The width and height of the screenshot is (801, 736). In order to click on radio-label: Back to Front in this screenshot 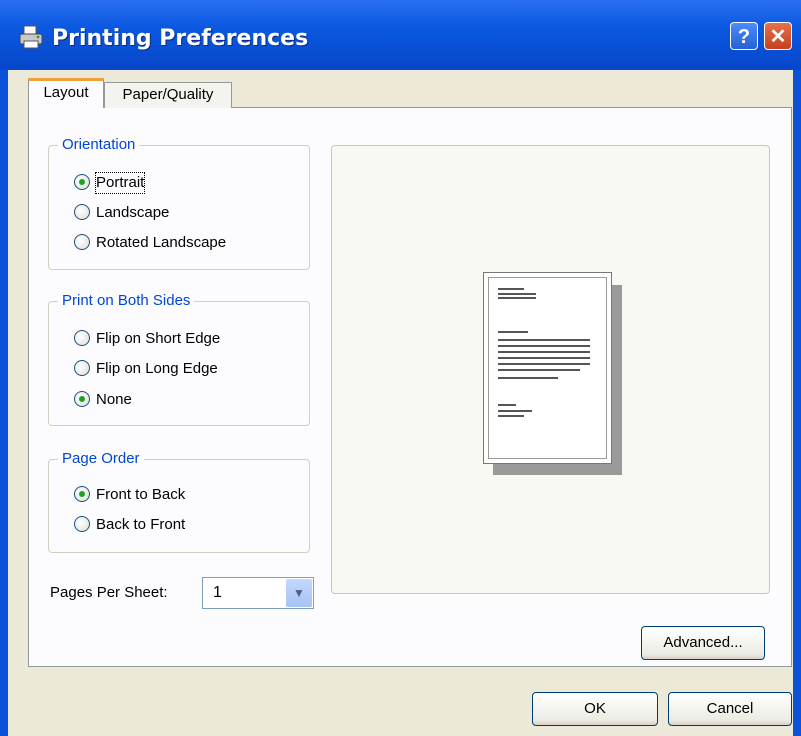, I will do `click(141, 524)`.